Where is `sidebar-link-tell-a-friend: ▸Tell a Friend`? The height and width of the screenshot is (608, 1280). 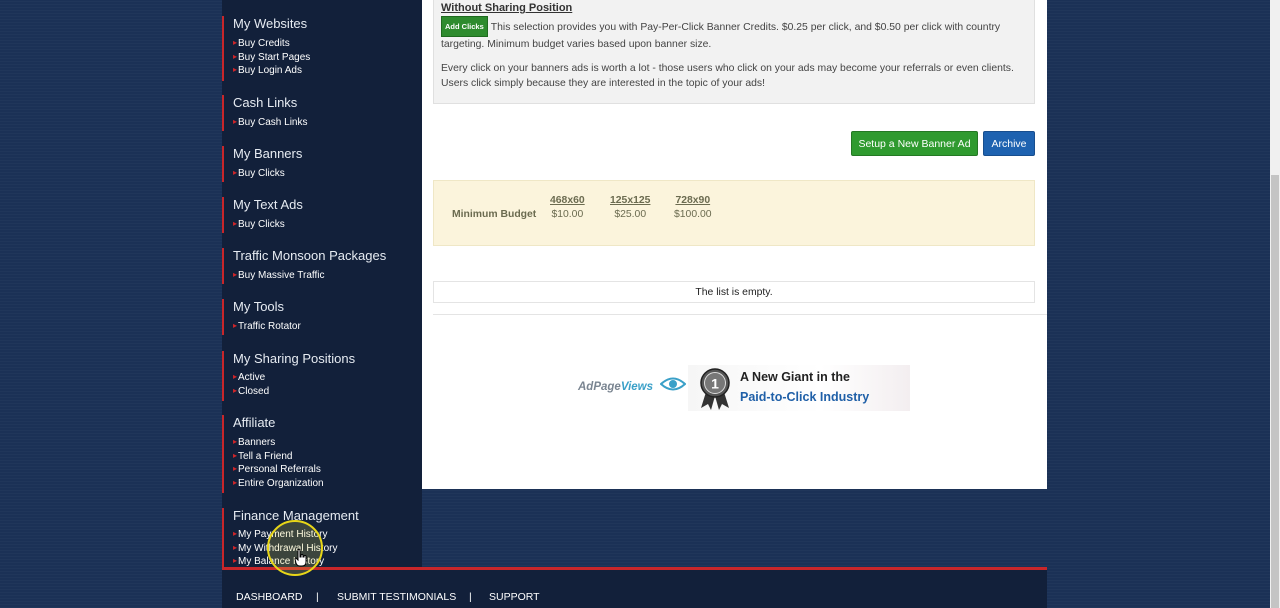
sidebar-link-tell-a-friend: ▸Tell a Friend is located at coordinates (278, 456).